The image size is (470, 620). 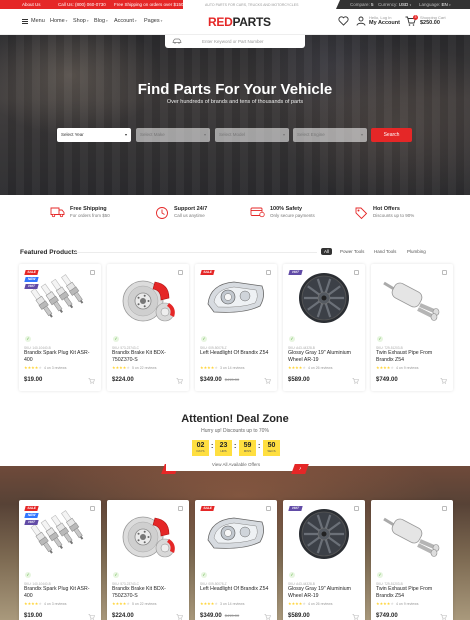 What do you see at coordinates (352, 251) in the screenshot?
I see `tab-power-tools: Power Tools` at bounding box center [352, 251].